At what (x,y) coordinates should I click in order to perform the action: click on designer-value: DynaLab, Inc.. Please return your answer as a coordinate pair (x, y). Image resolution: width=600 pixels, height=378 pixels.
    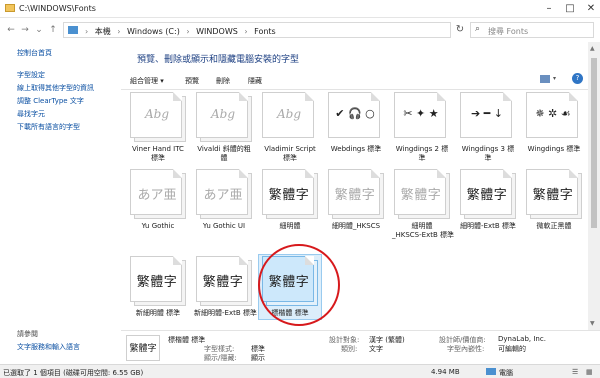
    Looking at the image, I should click on (522, 339).